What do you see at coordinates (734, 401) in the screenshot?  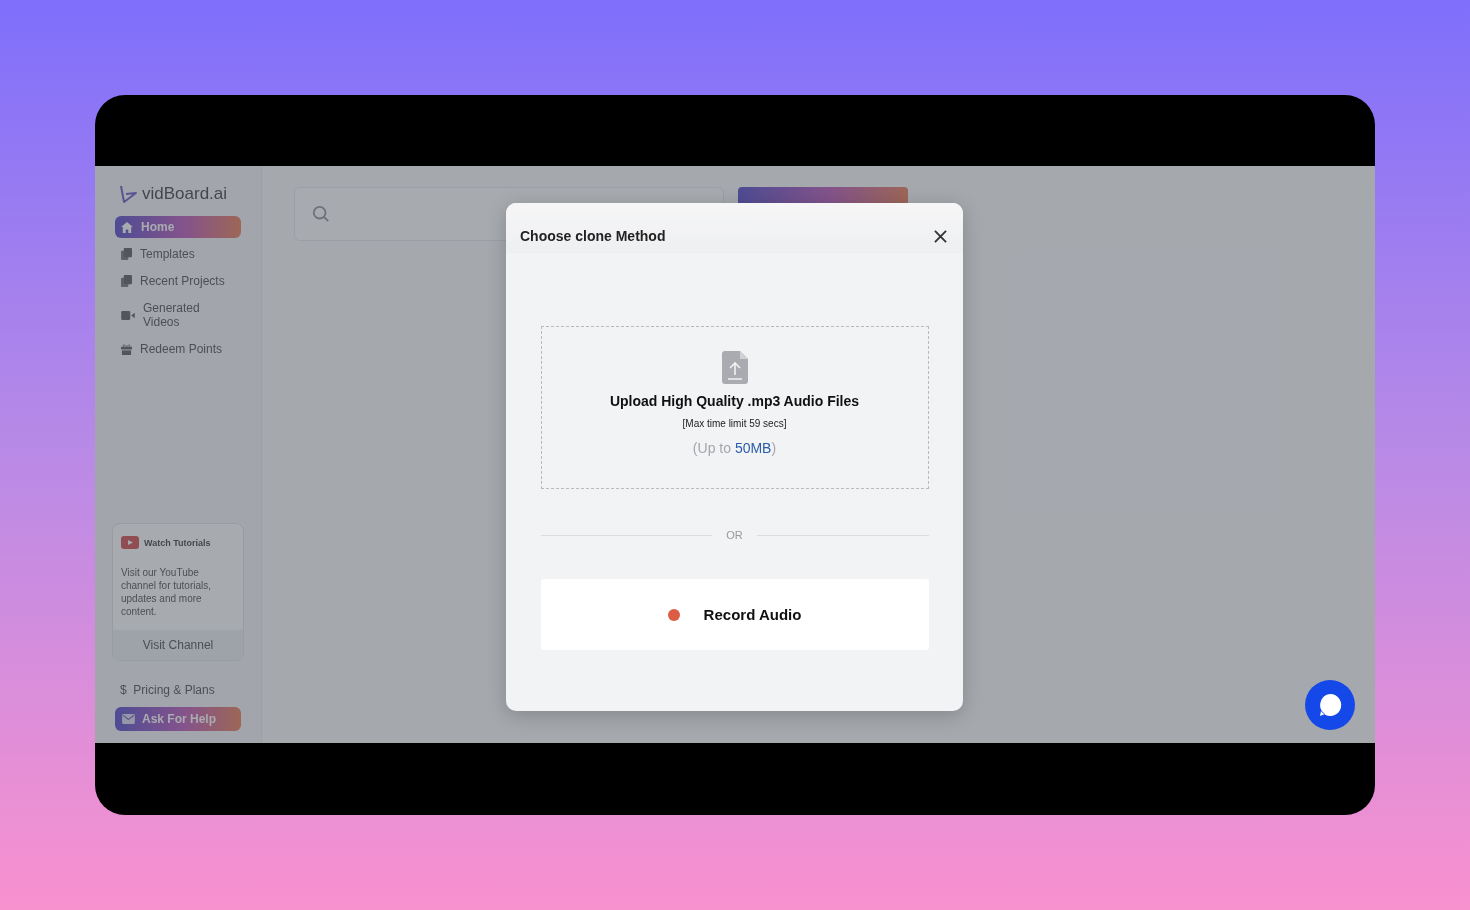 I see `upload-title: Upload High Quality .mp3 Audio Files` at bounding box center [734, 401].